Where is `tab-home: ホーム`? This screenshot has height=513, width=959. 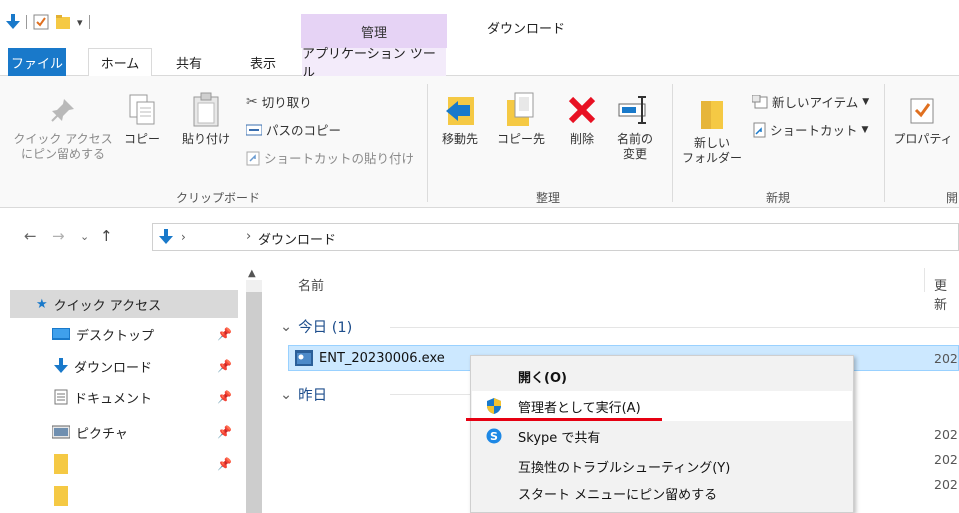
tab-home: ホーム is located at coordinates (120, 62).